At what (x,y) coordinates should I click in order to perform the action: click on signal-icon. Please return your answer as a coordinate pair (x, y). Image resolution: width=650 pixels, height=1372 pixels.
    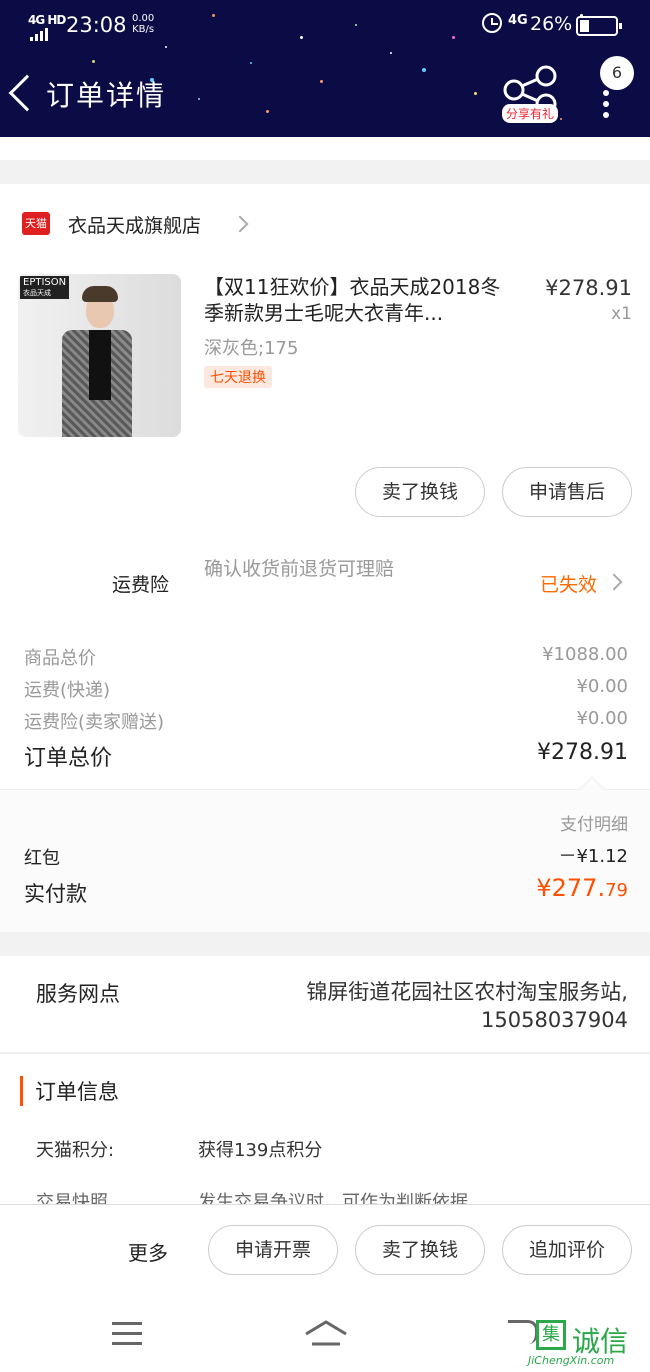
    Looking at the image, I should click on (39, 34).